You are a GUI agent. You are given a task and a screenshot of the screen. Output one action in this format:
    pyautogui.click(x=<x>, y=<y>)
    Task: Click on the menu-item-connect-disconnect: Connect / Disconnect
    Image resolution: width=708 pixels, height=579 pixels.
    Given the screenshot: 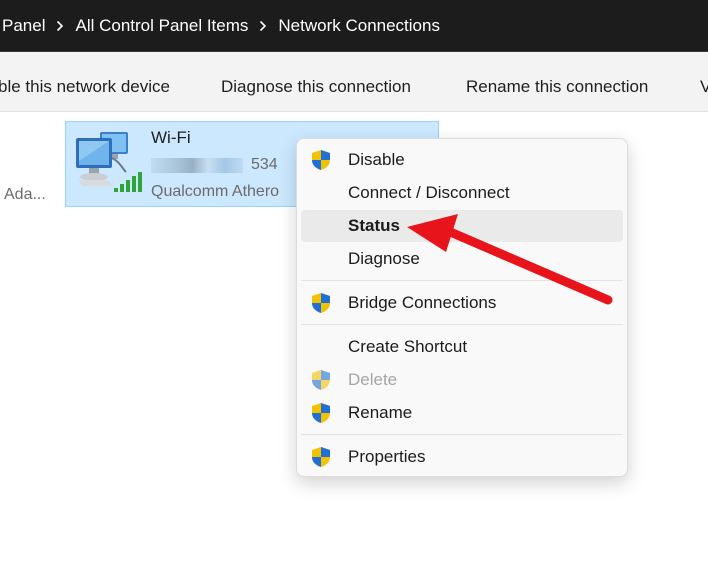 What is the action you would take?
    pyautogui.click(x=462, y=193)
    